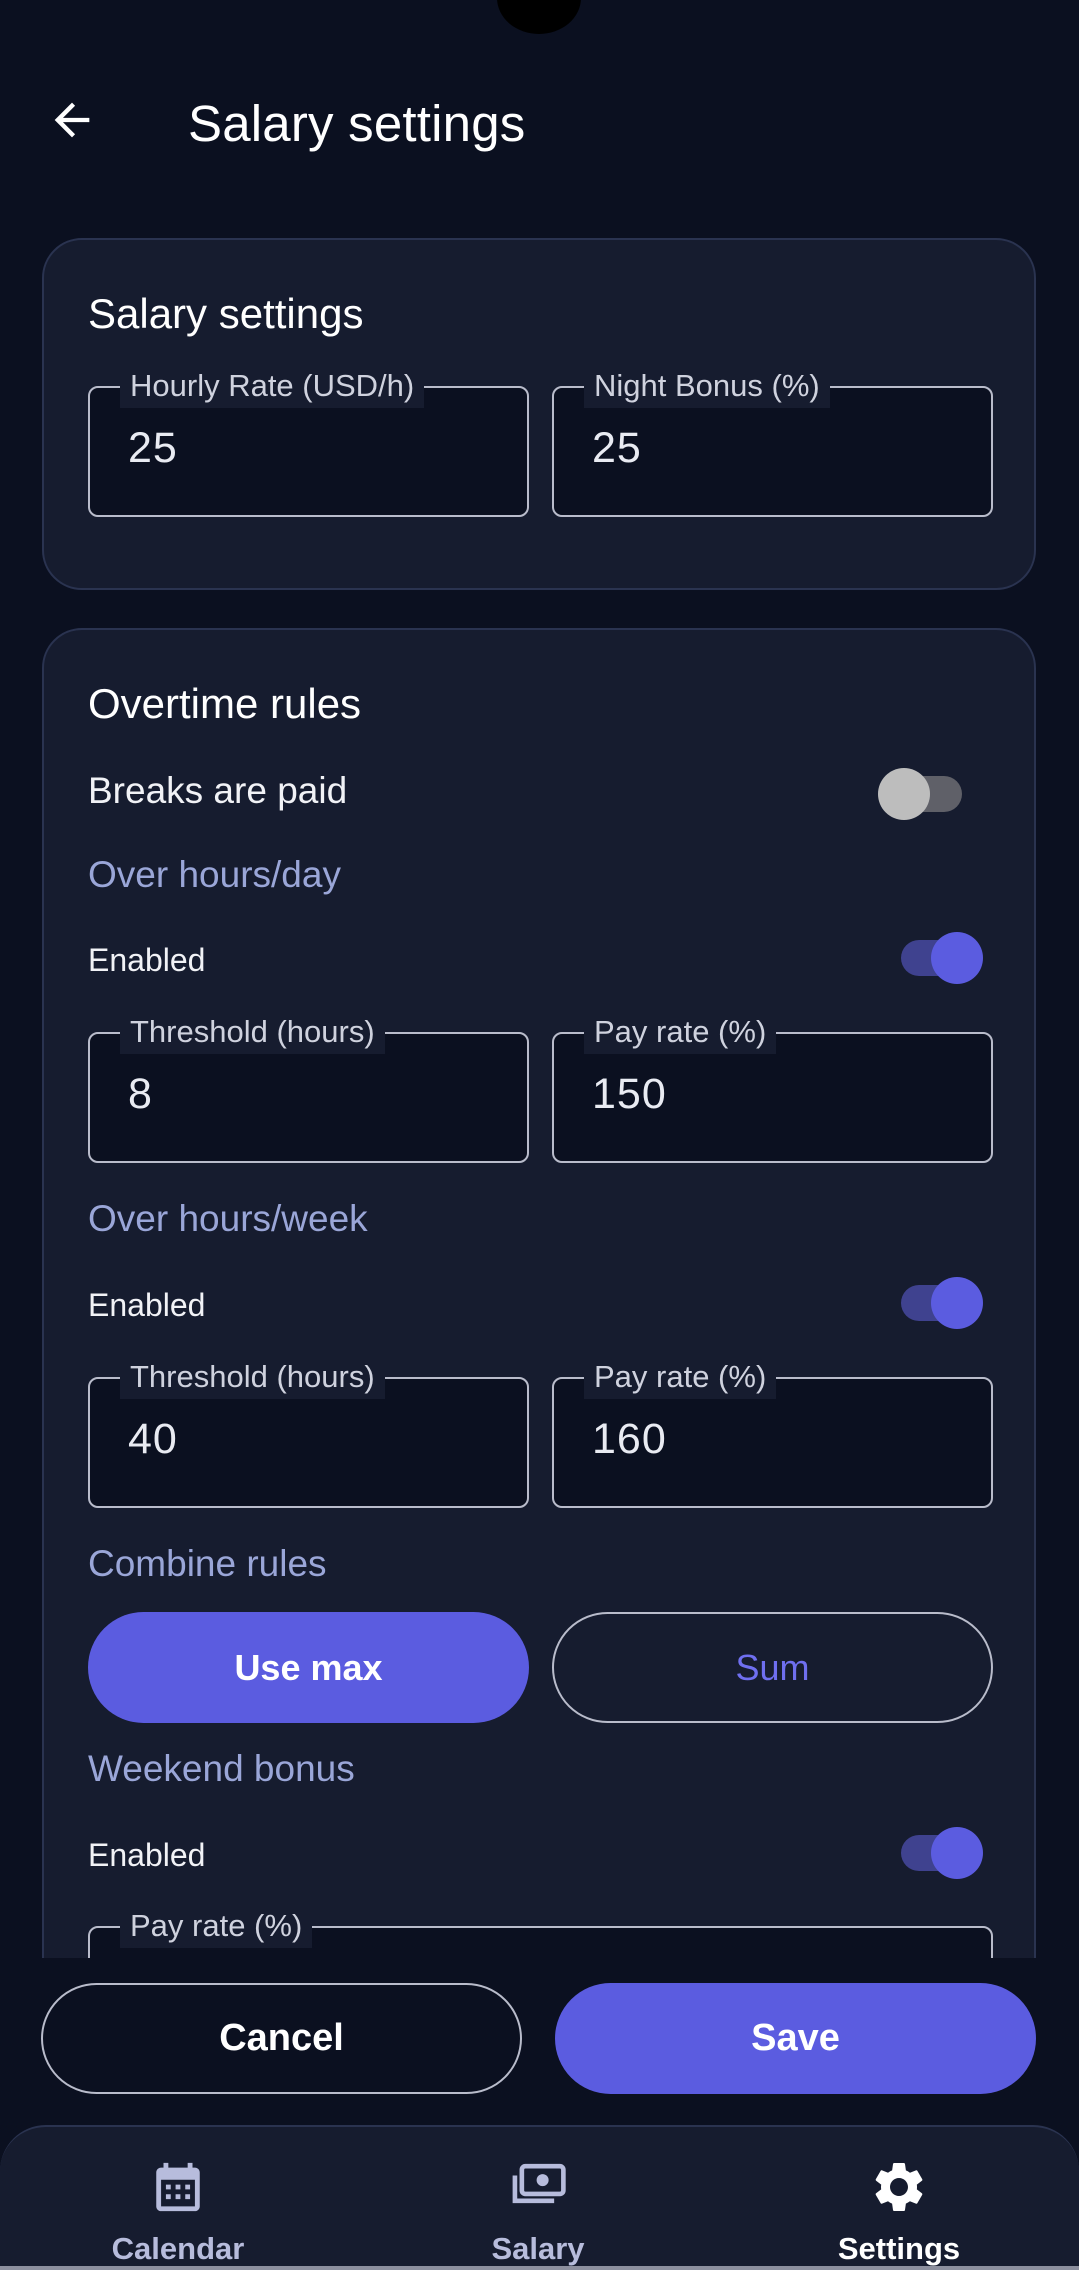  Describe the element at coordinates (214, 874) in the screenshot. I see `over-hours-day-label: Over hours/day` at that location.